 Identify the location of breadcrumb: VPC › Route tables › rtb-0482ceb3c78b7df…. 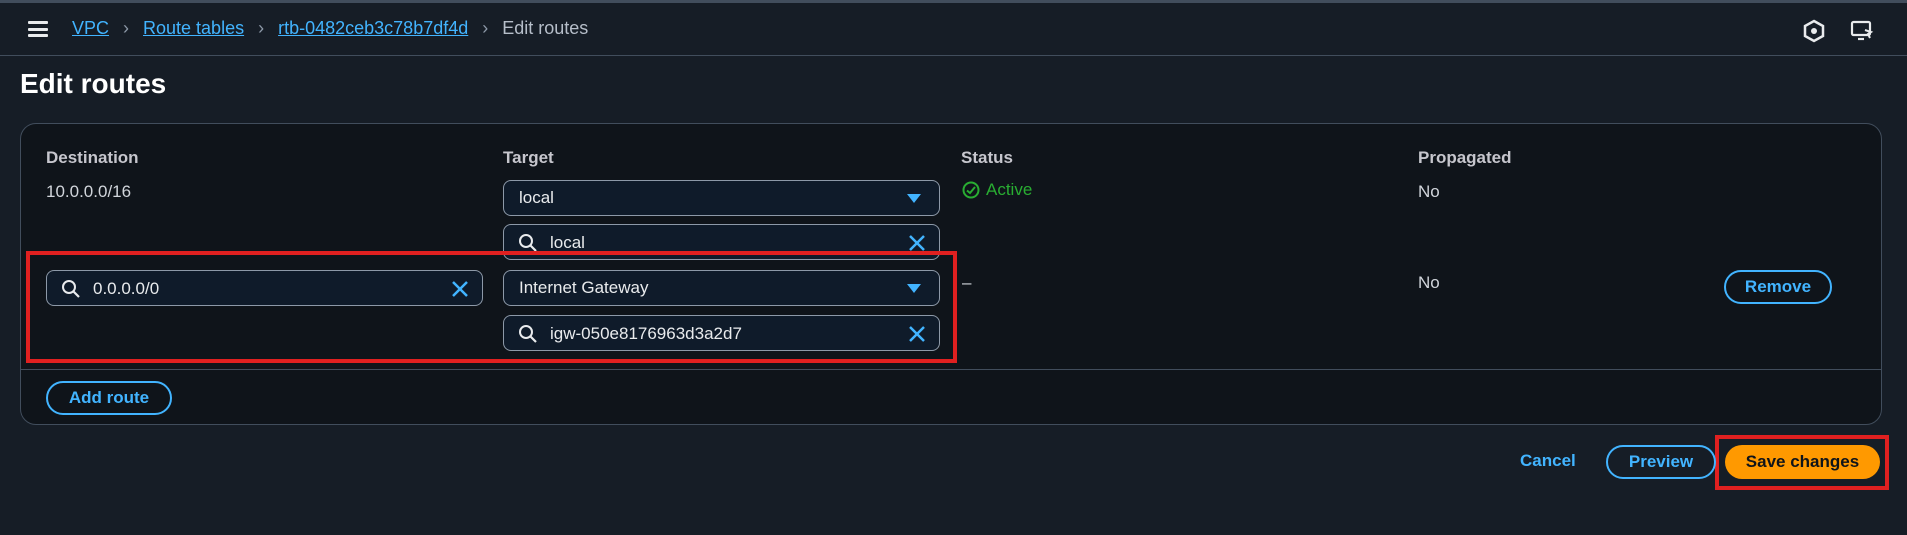
(330, 28).